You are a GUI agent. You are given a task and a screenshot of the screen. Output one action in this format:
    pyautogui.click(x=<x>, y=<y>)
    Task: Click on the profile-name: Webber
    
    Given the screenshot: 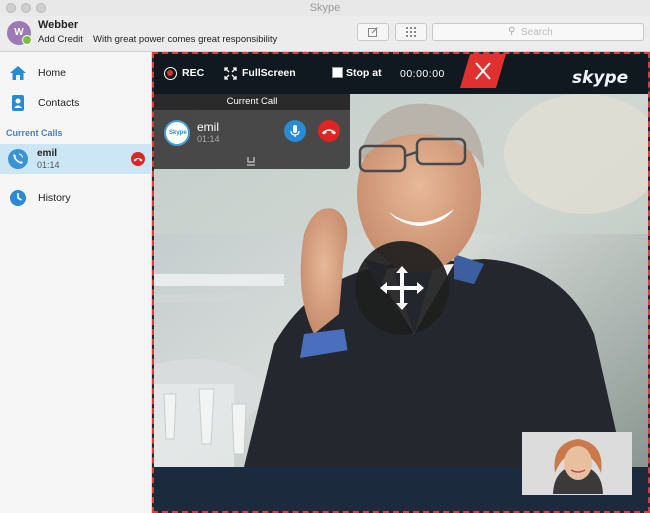 What is the action you would take?
    pyautogui.click(x=58, y=25)
    